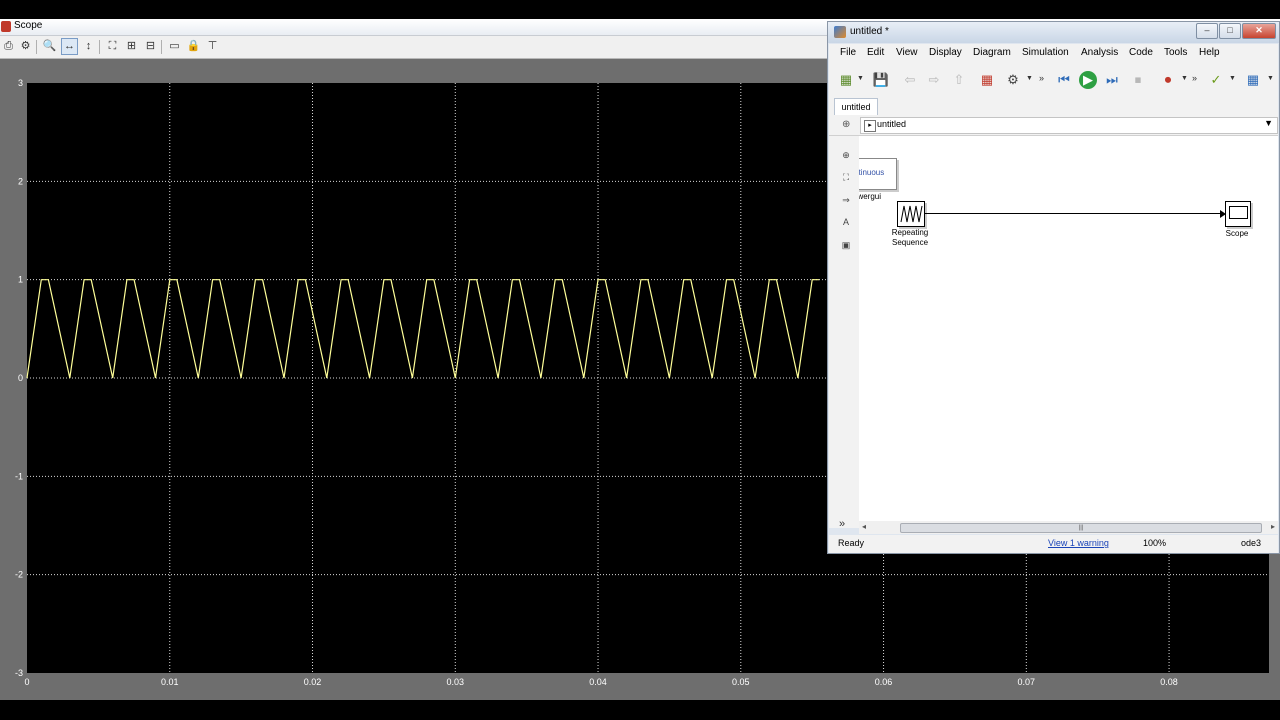  Describe the element at coordinates (212, 46) in the screenshot. I see `signal-selection-icon: ⊤` at that location.